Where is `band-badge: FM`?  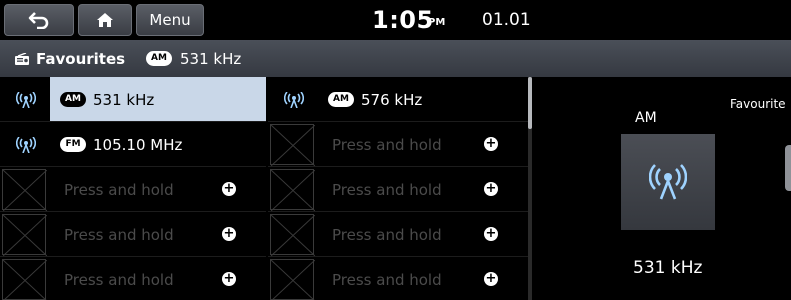 band-badge: FM is located at coordinates (73, 144).